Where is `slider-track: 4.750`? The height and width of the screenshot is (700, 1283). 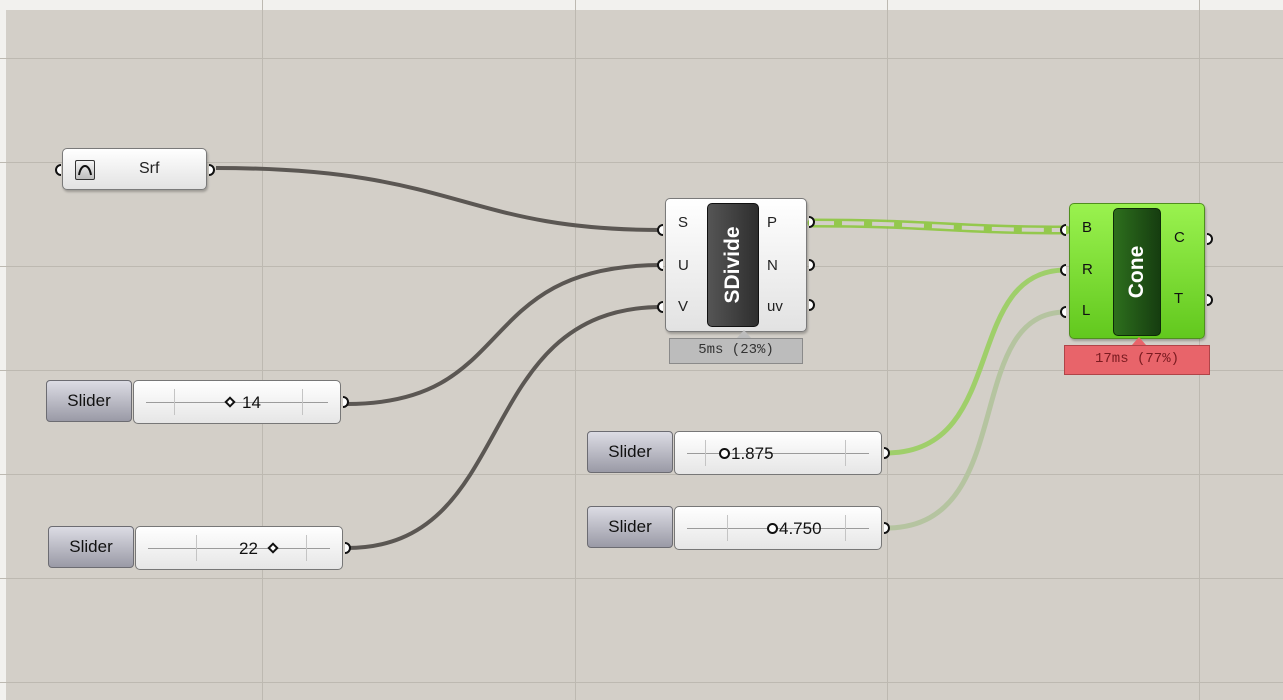
slider-track: 4.750 is located at coordinates (778, 528).